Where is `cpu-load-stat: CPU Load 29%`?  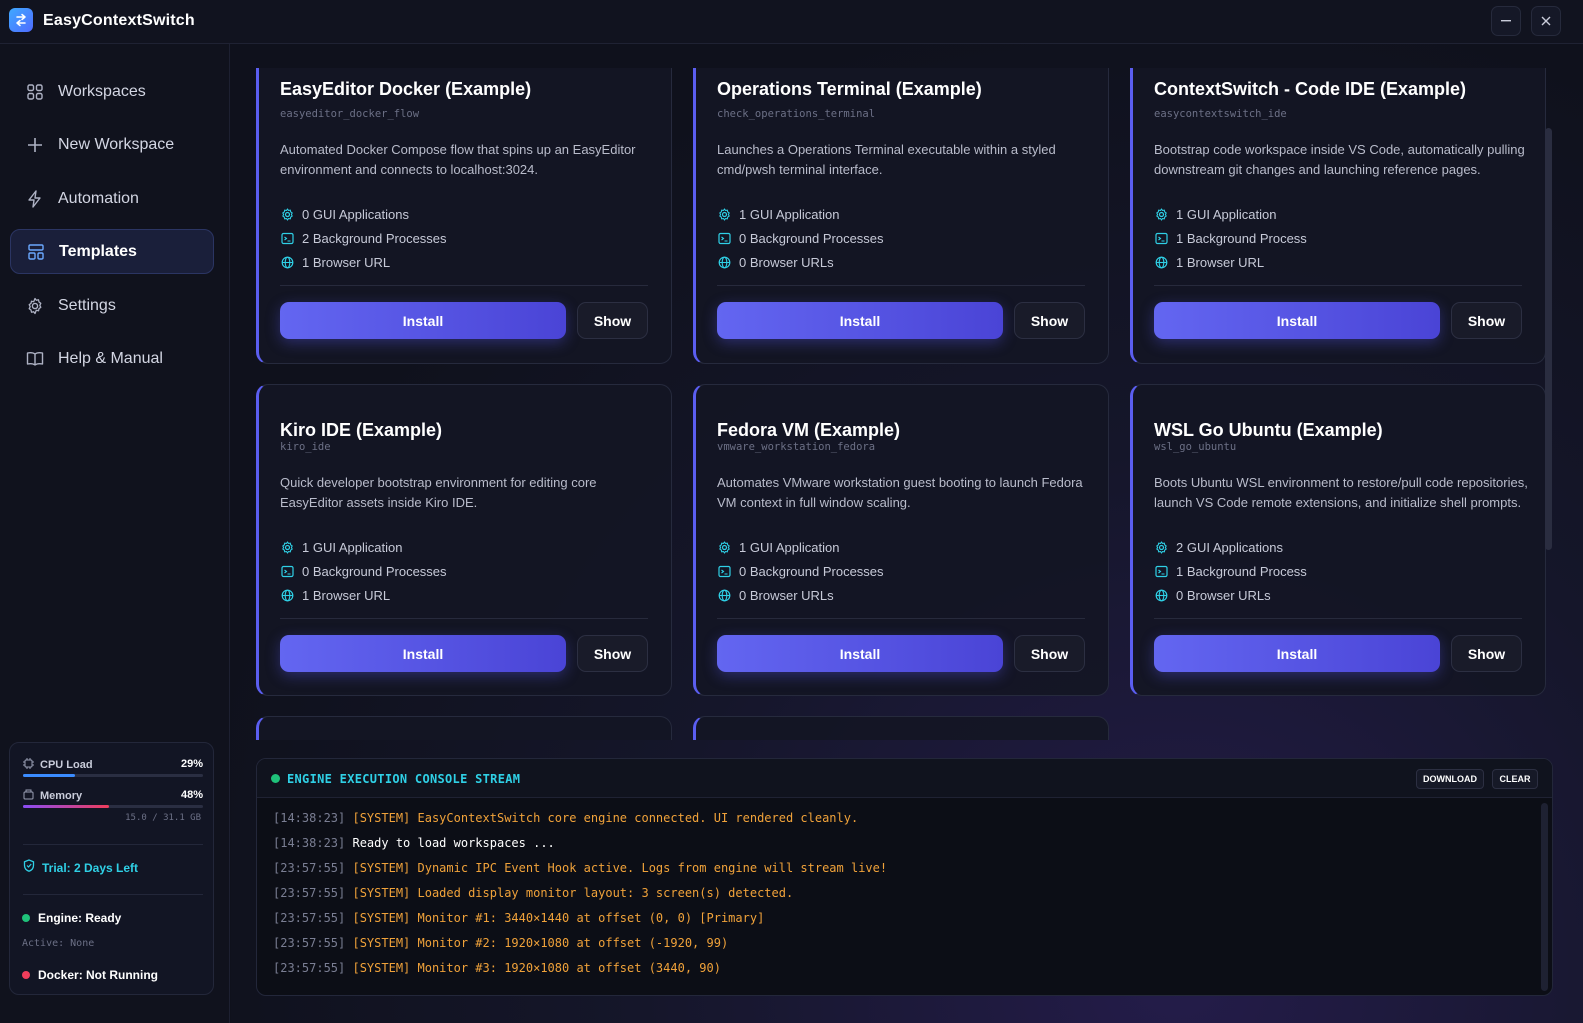 cpu-load-stat: CPU Load 29% is located at coordinates (113, 767).